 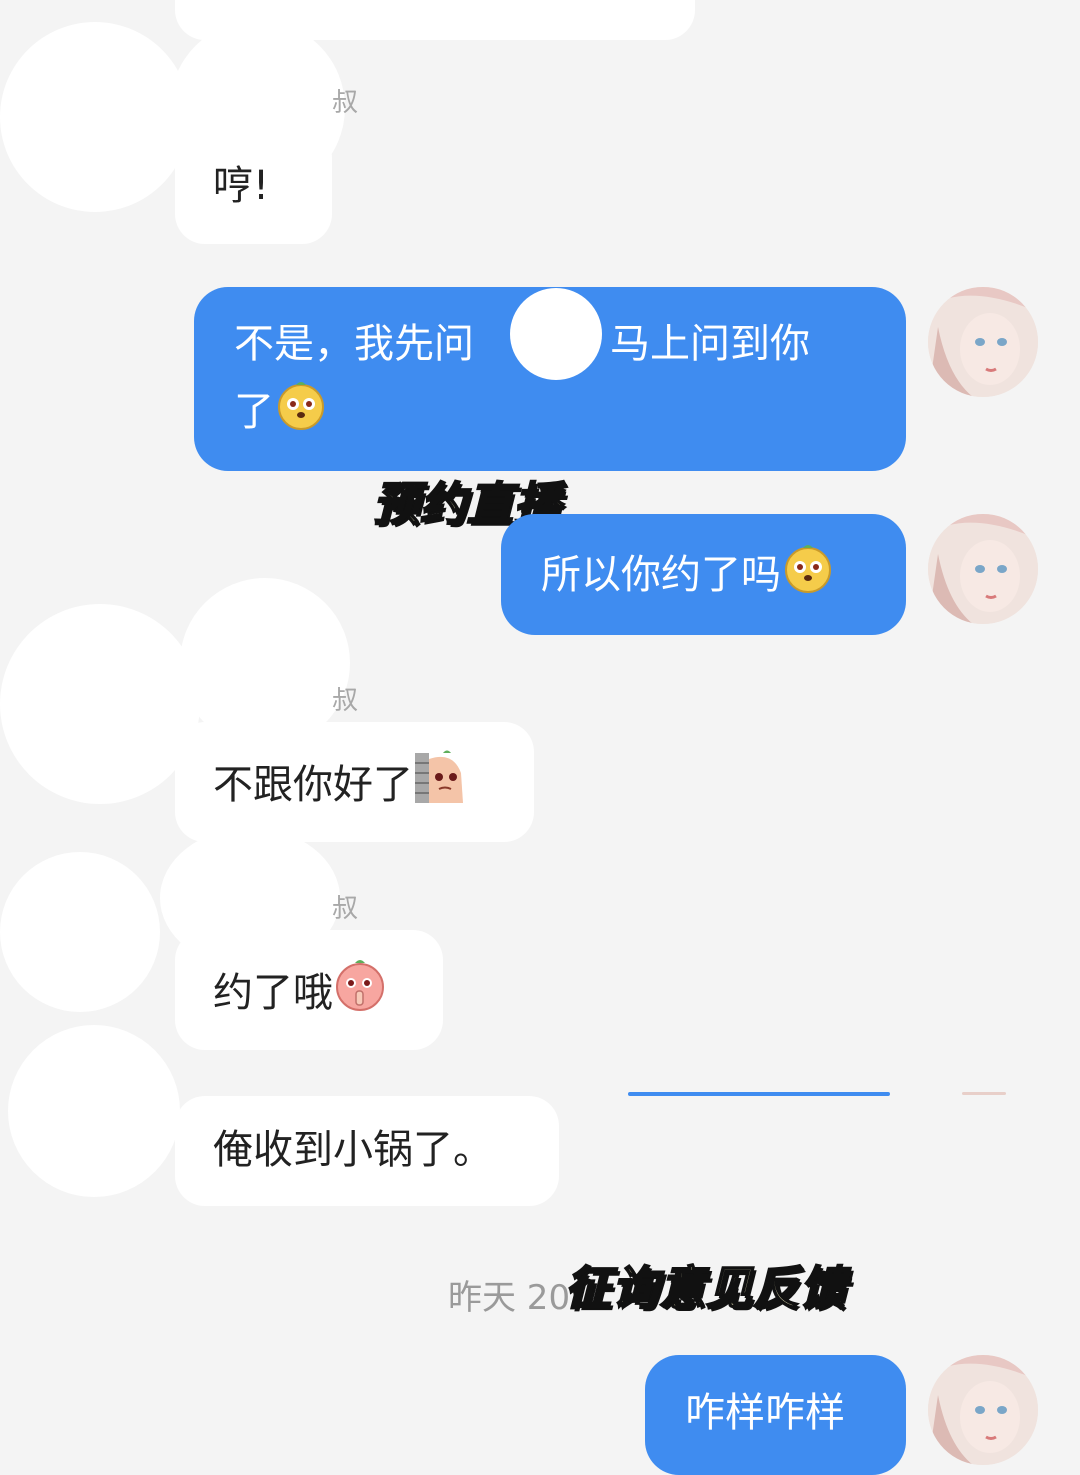 I want to click on incoming-message-bubble: 哼!, so click(x=253, y=186).